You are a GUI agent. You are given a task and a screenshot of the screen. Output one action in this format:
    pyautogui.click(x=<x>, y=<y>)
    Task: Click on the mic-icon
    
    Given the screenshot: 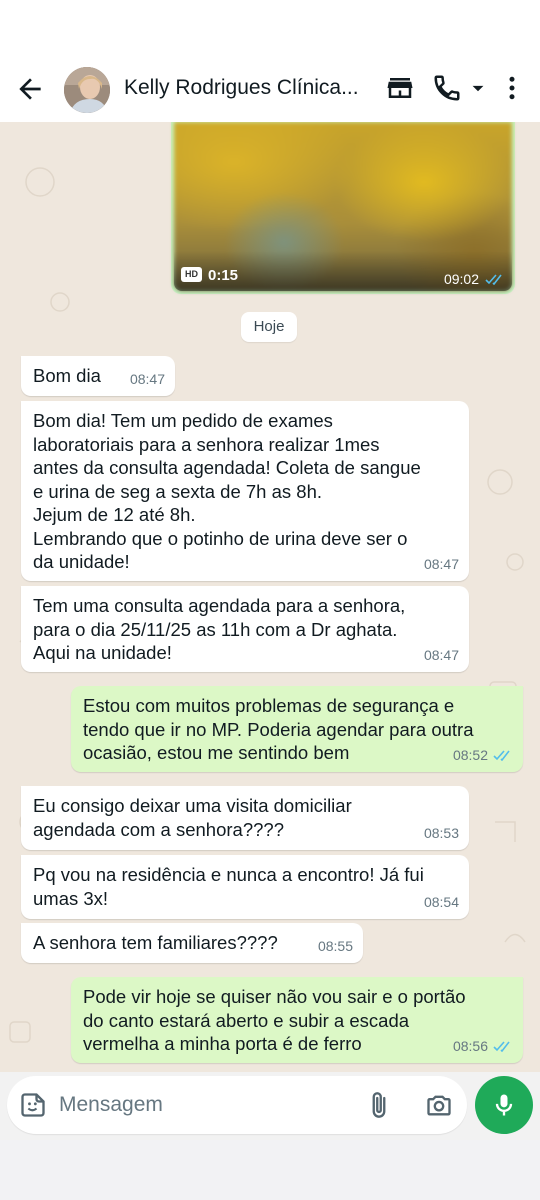 What is the action you would take?
    pyautogui.click(x=504, y=1105)
    